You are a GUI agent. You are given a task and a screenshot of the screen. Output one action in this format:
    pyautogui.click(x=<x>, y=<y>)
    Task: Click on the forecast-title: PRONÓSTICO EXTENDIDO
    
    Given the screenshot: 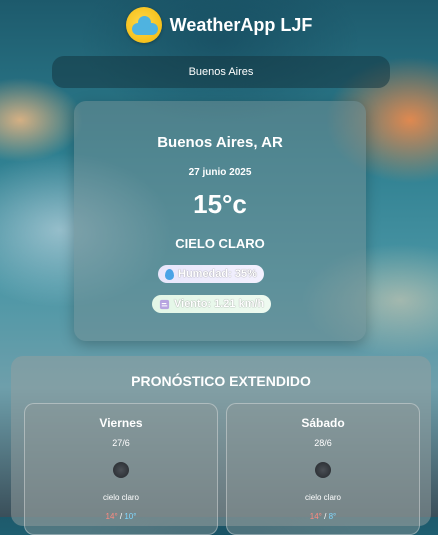 What is the action you would take?
    pyautogui.click(x=221, y=381)
    